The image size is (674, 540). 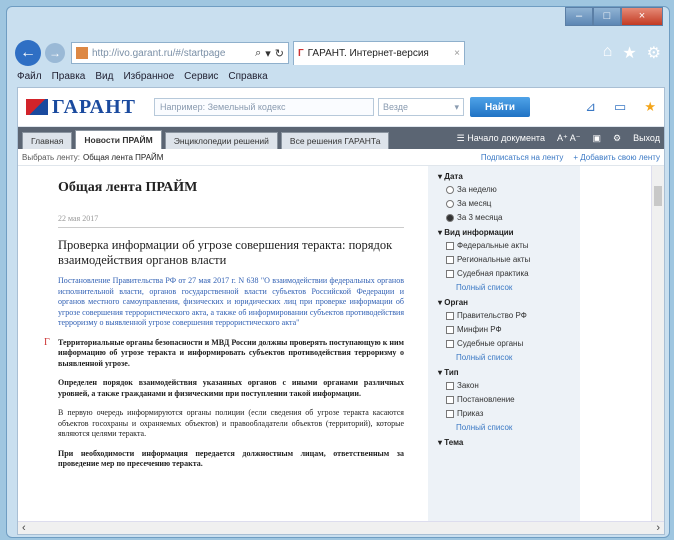 I want to click on menu-tools: Сервис, so click(x=201, y=78).